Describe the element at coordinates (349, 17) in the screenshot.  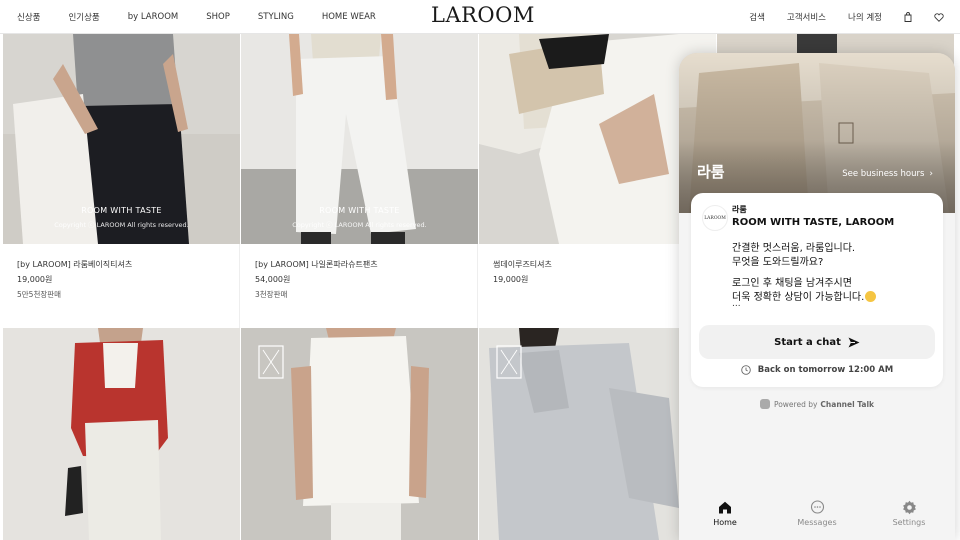
I see `nav-home-wear: HOME WEAR` at that location.